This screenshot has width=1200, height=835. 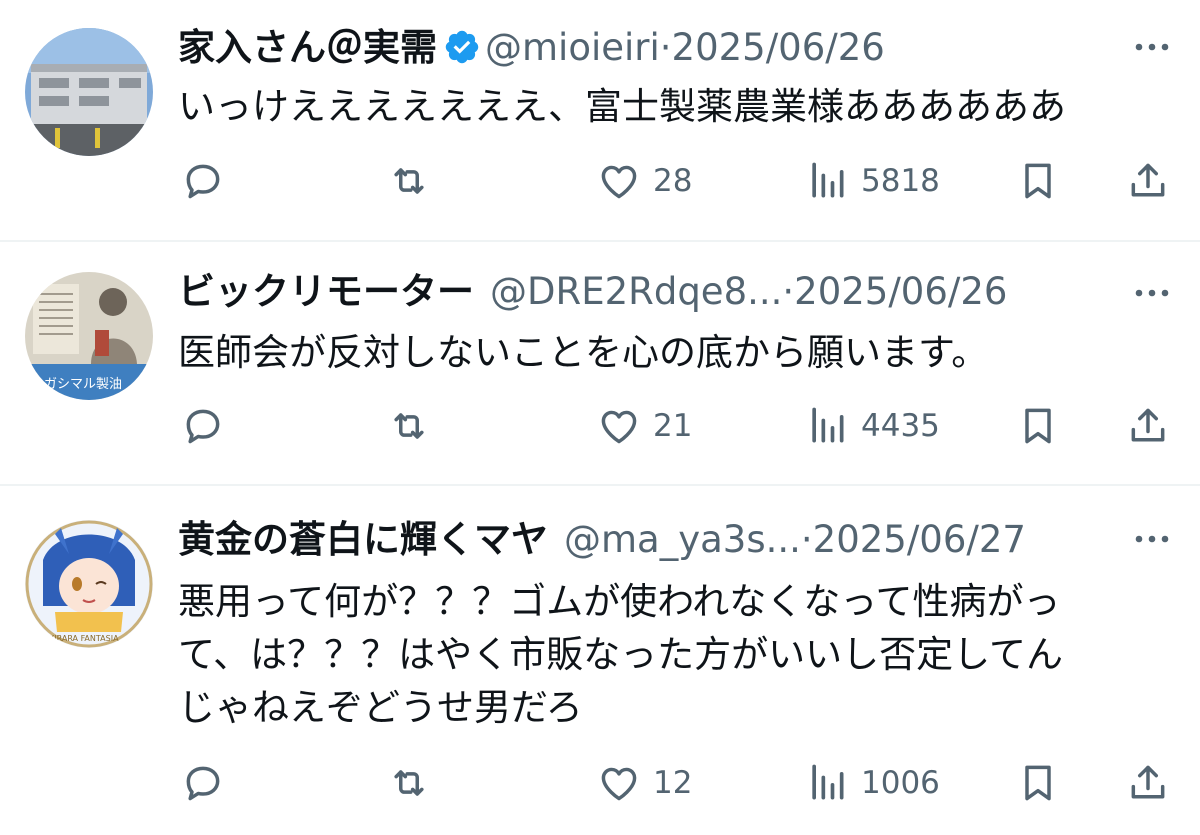 I want to click on like-button: 12, so click(x=644, y=783).